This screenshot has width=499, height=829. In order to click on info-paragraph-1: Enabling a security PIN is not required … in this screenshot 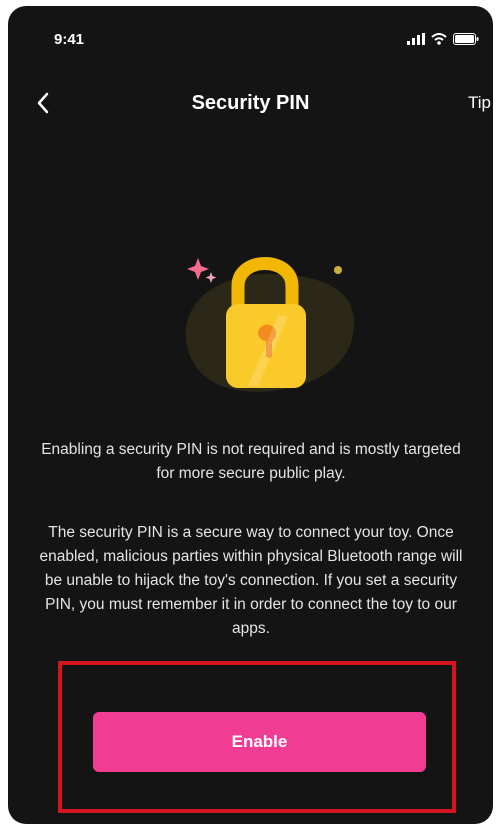, I will do `click(251, 461)`.